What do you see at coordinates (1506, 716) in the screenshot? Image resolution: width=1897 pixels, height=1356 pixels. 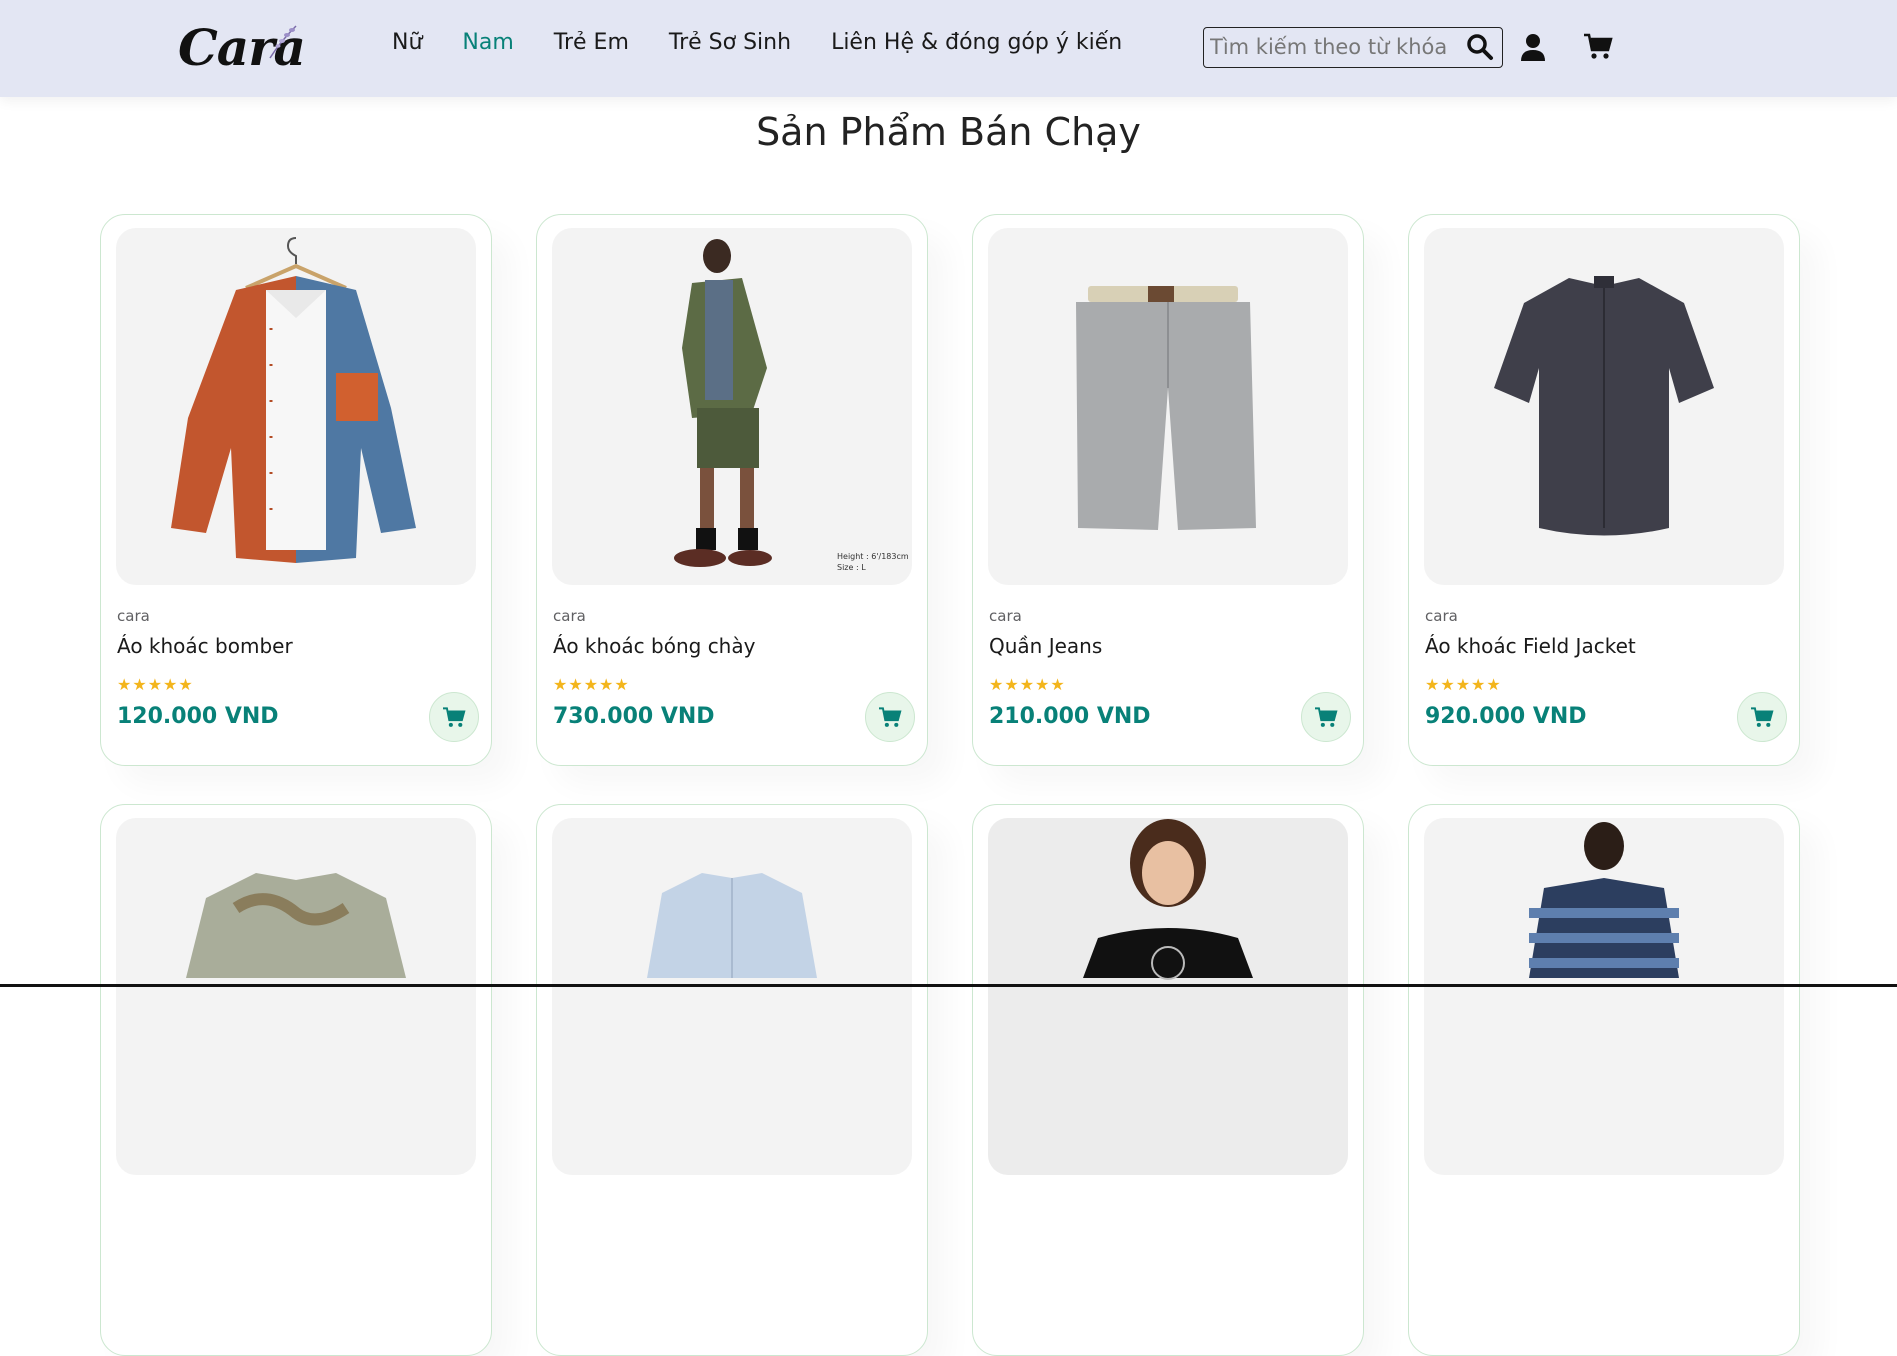 I see `product-price: 920.000 VND` at bounding box center [1506, 716].